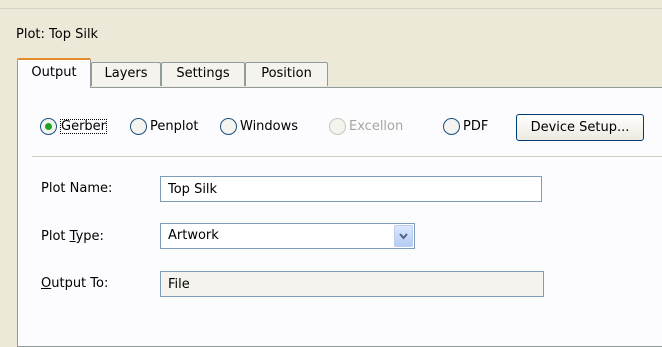  Describe the element at coordinates (174, 126) in the screenshot. I see `radio-penplot-label: Penplot` at that location.